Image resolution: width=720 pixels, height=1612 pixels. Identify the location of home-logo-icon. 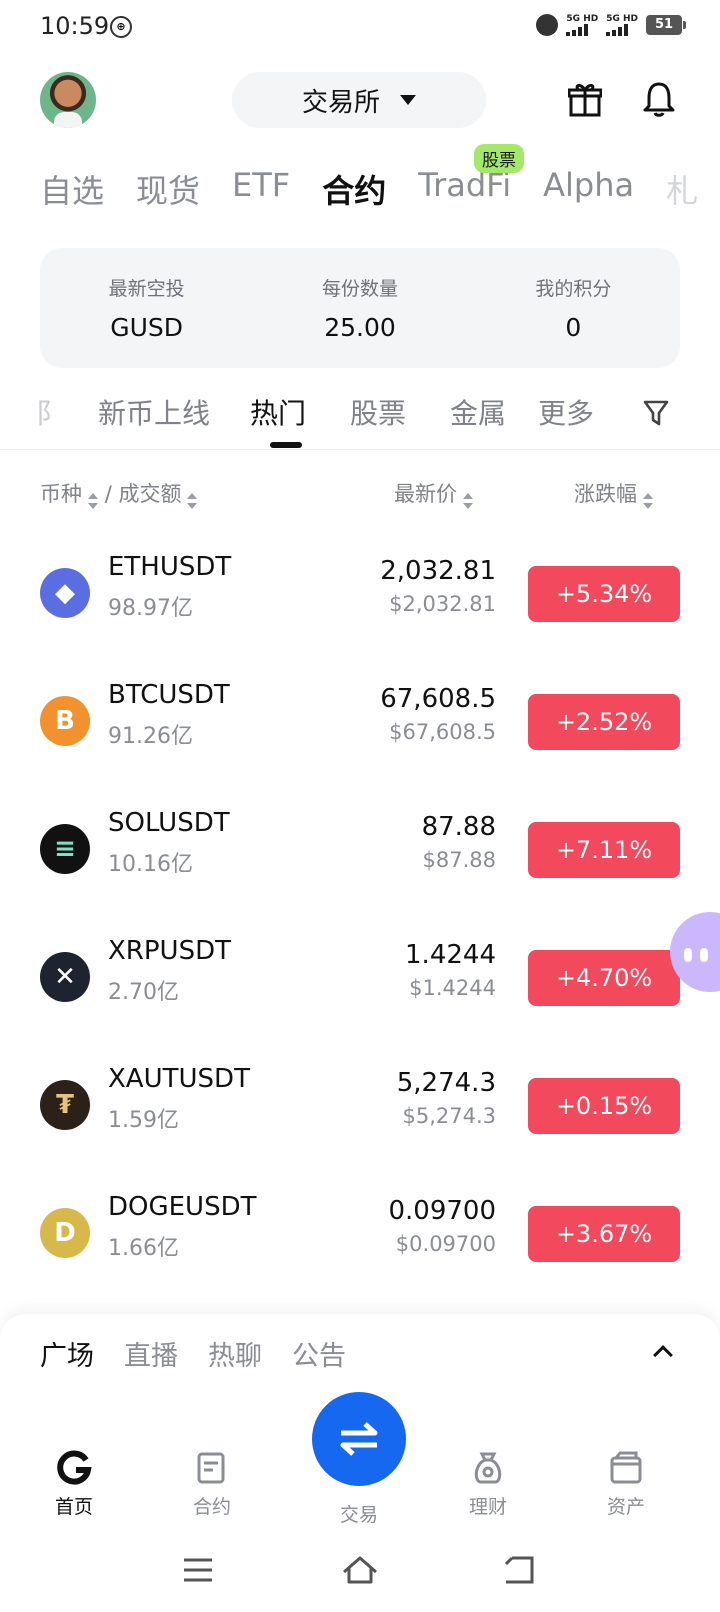
(74, 1467).